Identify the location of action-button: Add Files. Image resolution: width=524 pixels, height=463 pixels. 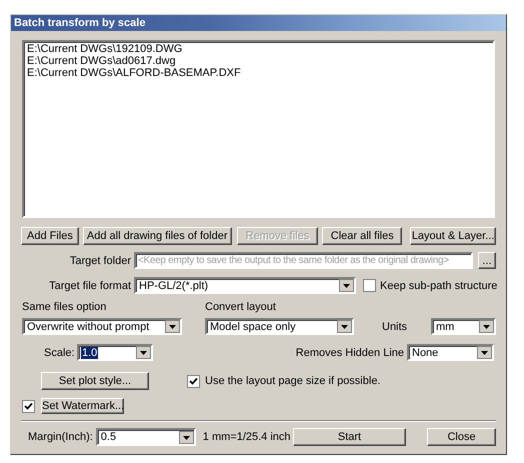
(50, 236).